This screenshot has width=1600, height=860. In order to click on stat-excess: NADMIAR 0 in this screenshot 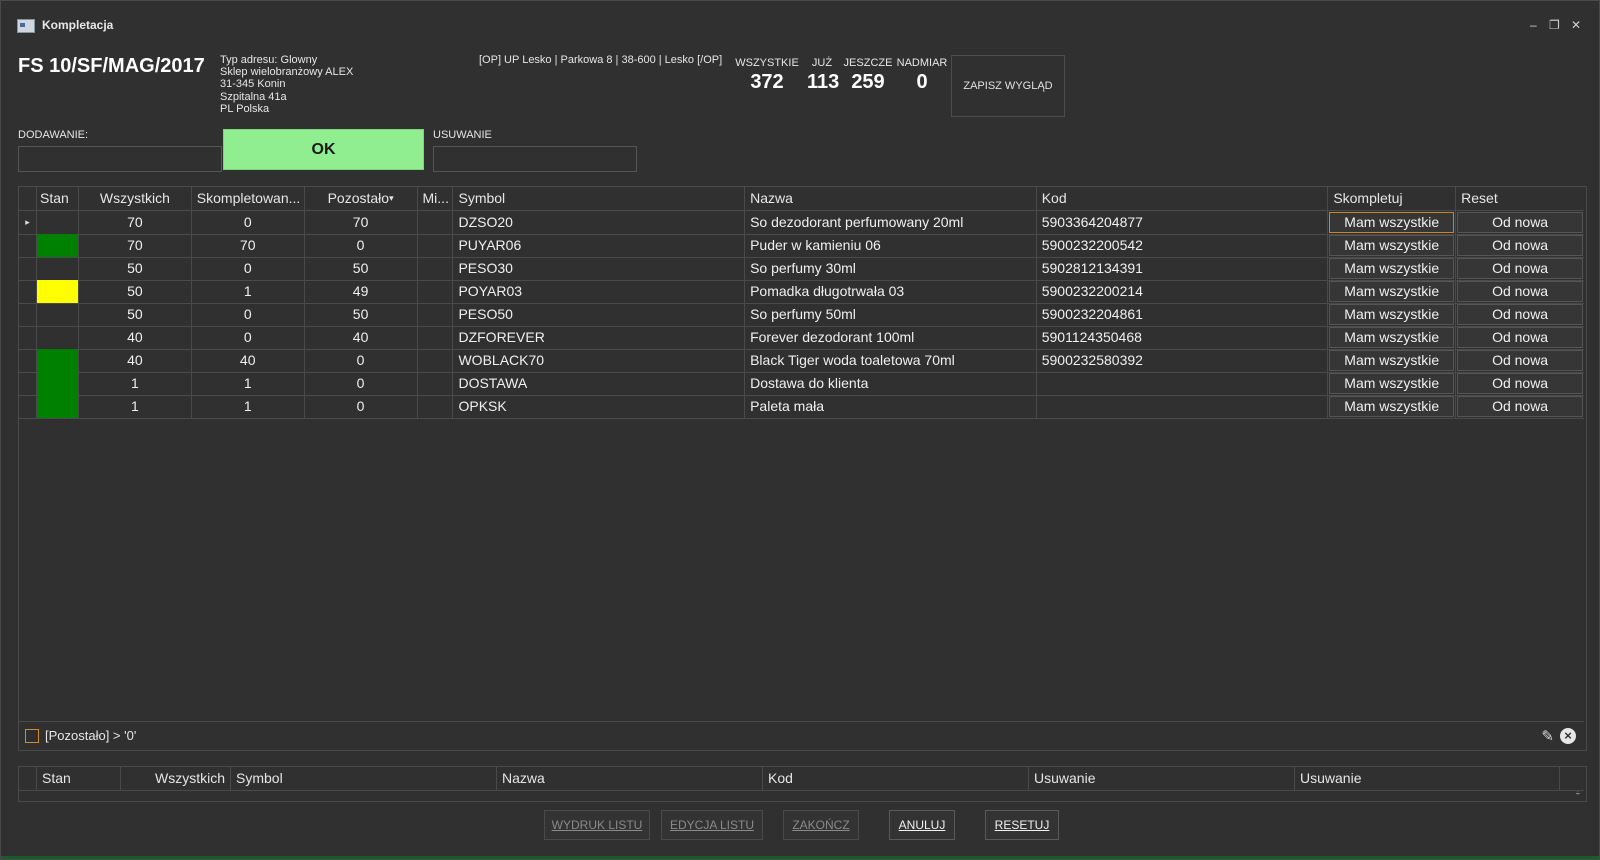, I will do `click(922, 75)`.